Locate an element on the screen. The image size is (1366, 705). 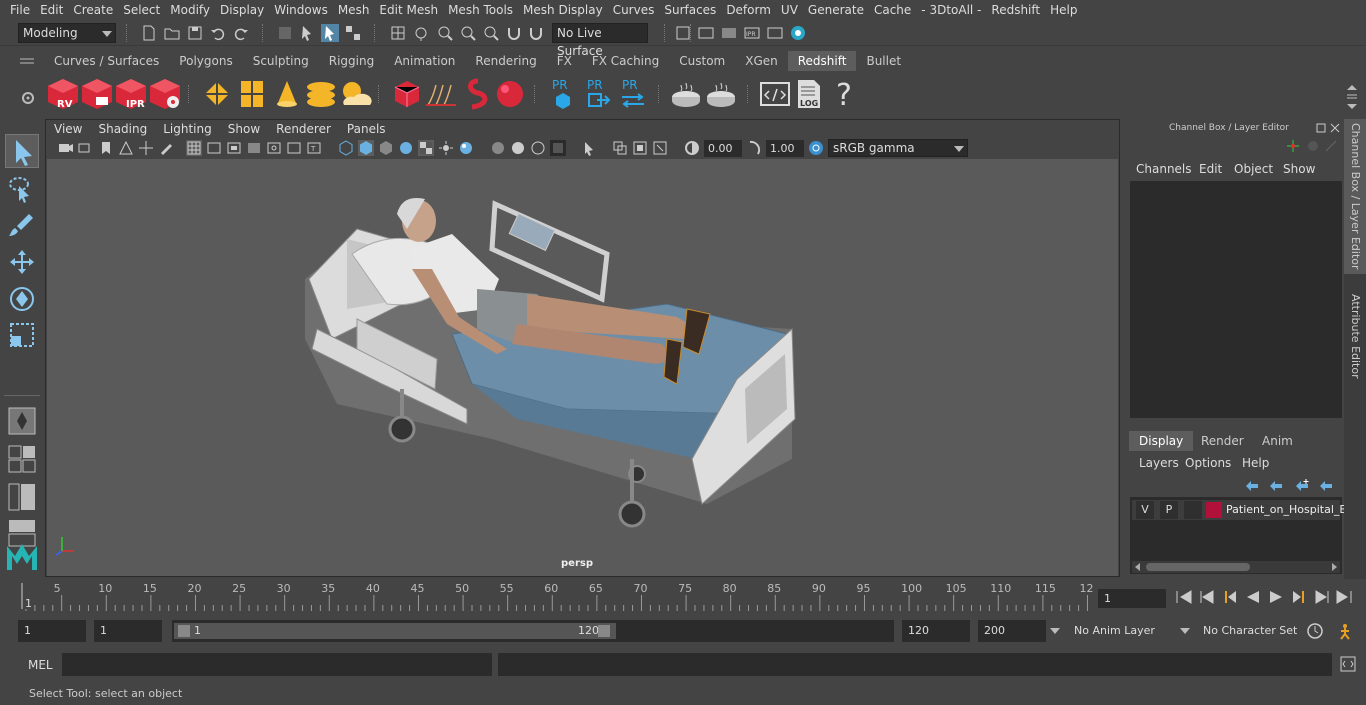
menu-create: Create is located at coordinates (93, 10).